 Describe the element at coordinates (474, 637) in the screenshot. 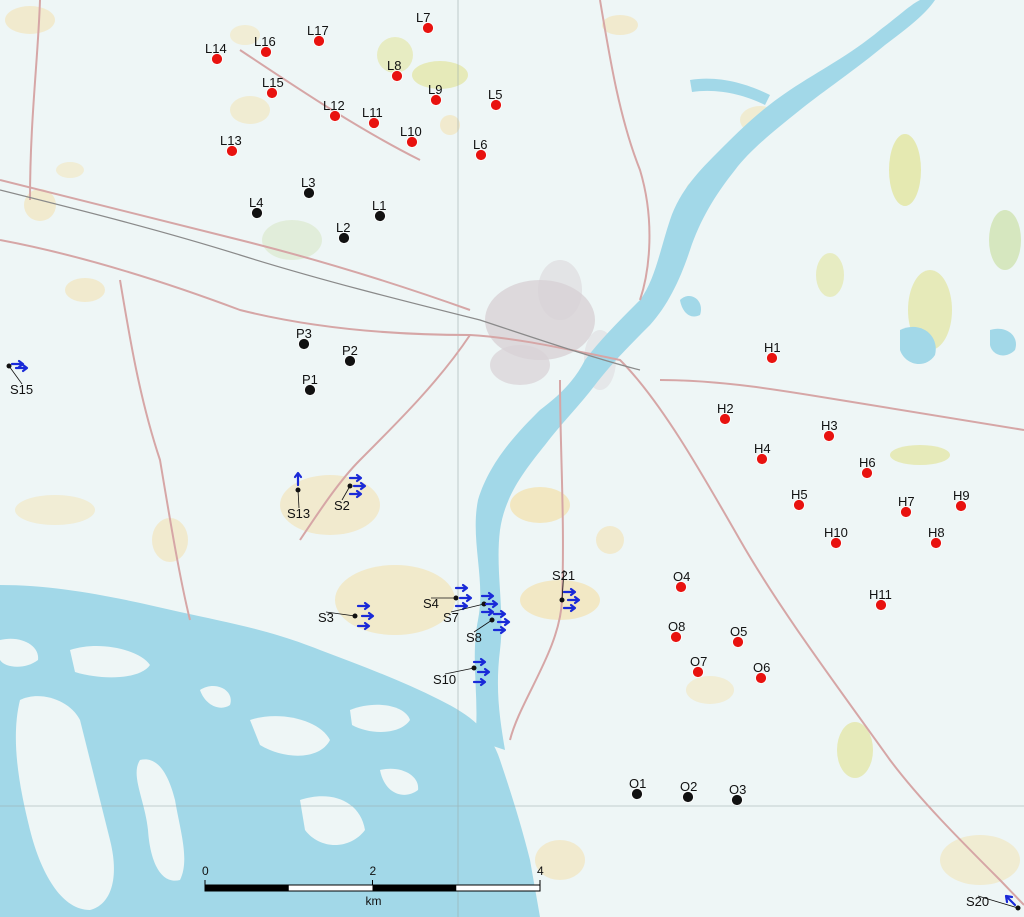

I see `station-label: S8` at that location.